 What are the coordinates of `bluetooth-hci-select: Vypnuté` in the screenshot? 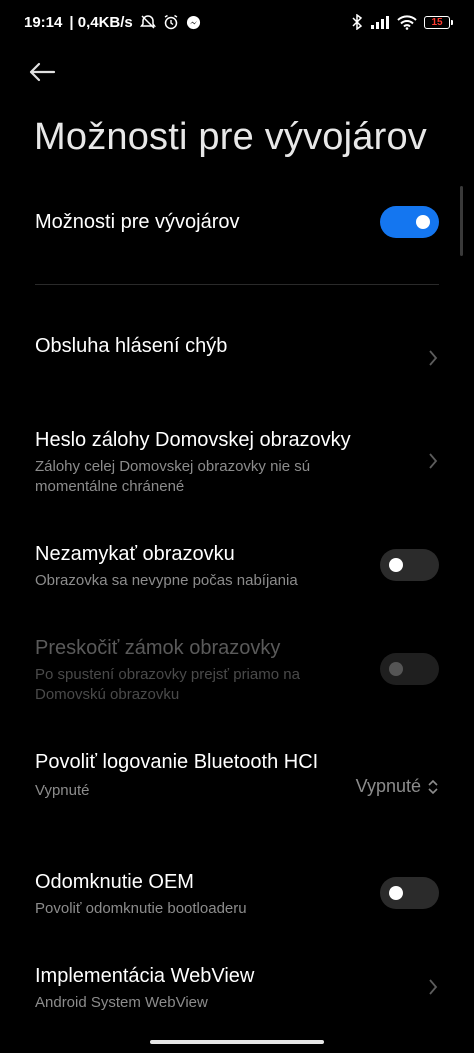 It's located at (397, 786).